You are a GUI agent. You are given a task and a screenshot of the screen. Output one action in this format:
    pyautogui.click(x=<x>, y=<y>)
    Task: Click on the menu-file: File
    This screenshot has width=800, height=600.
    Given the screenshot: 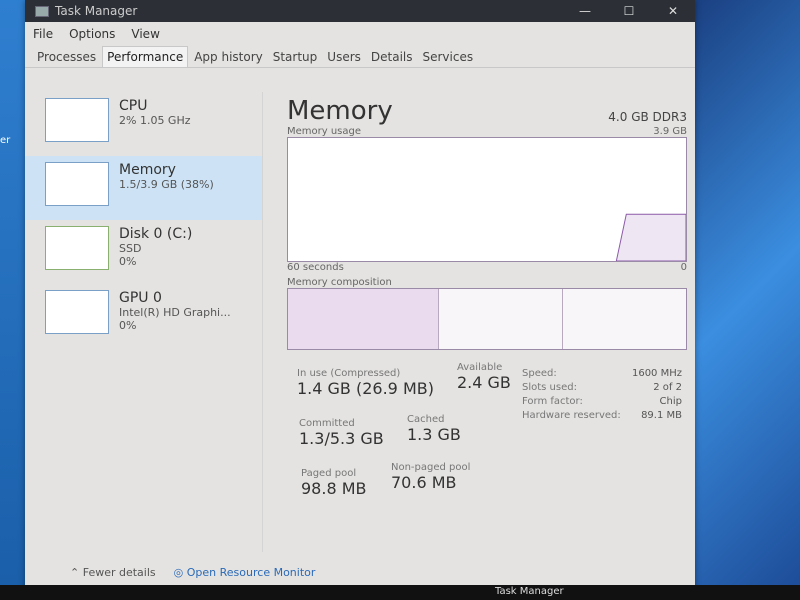 What is the action you would take?
    pyautogui.click(x=43, y=34)
    